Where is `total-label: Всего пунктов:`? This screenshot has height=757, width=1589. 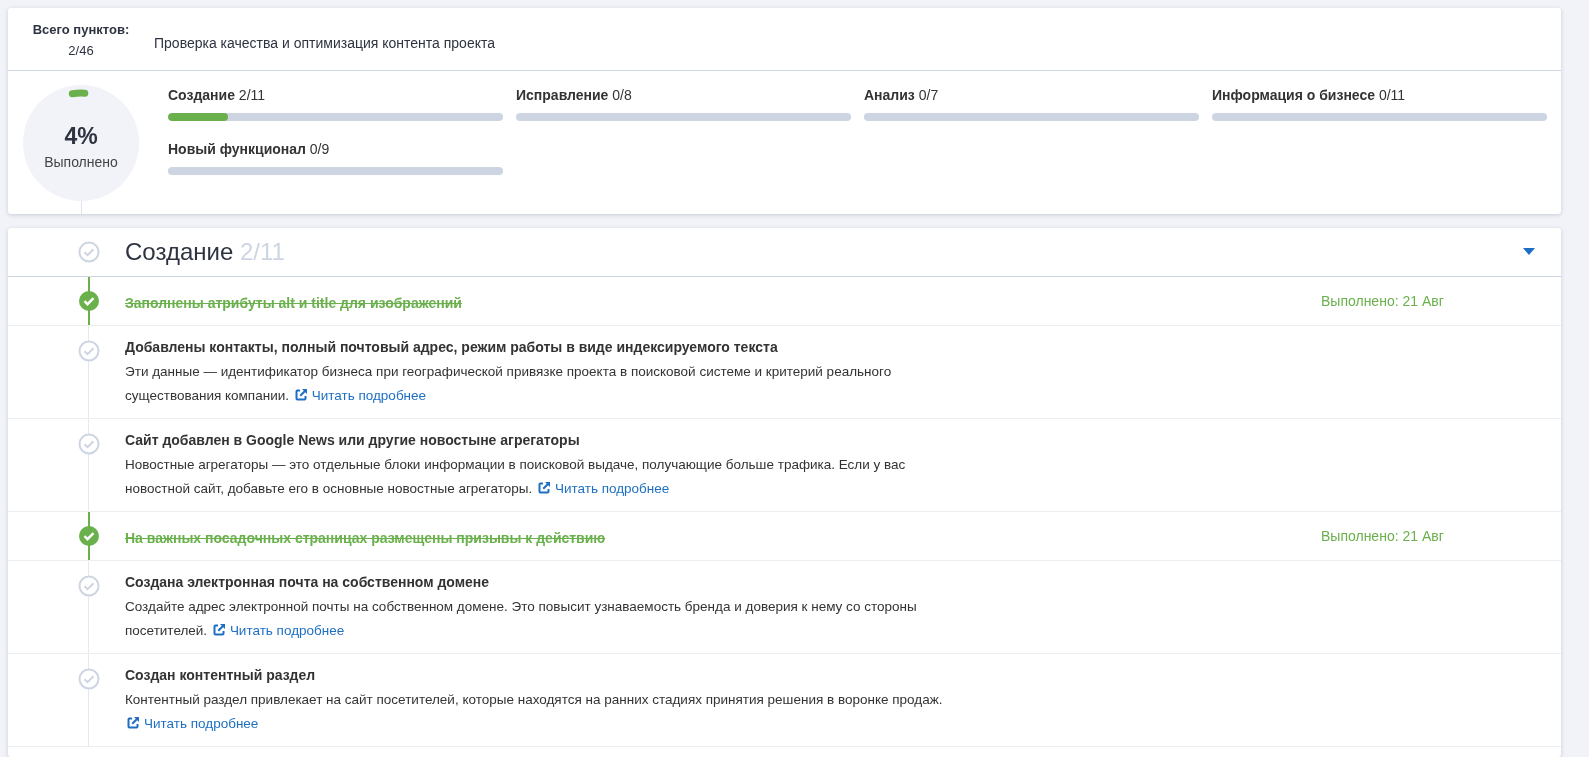
total-label: Всего пунктов: is located at coordinates (81, 29).